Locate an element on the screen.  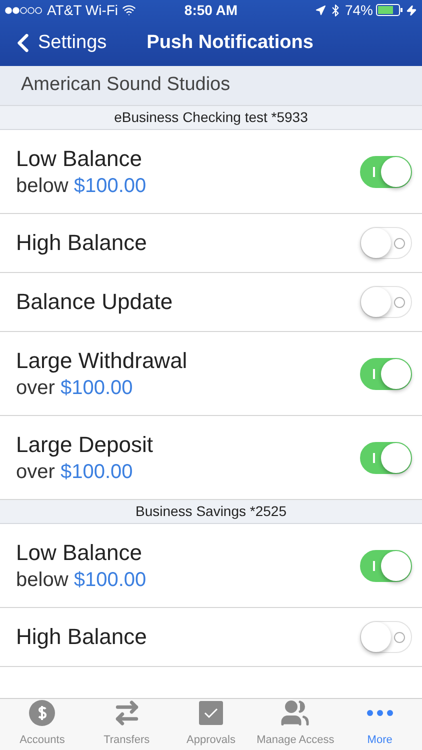
tab-item: Manage Access is located at coordinates (295, 724).